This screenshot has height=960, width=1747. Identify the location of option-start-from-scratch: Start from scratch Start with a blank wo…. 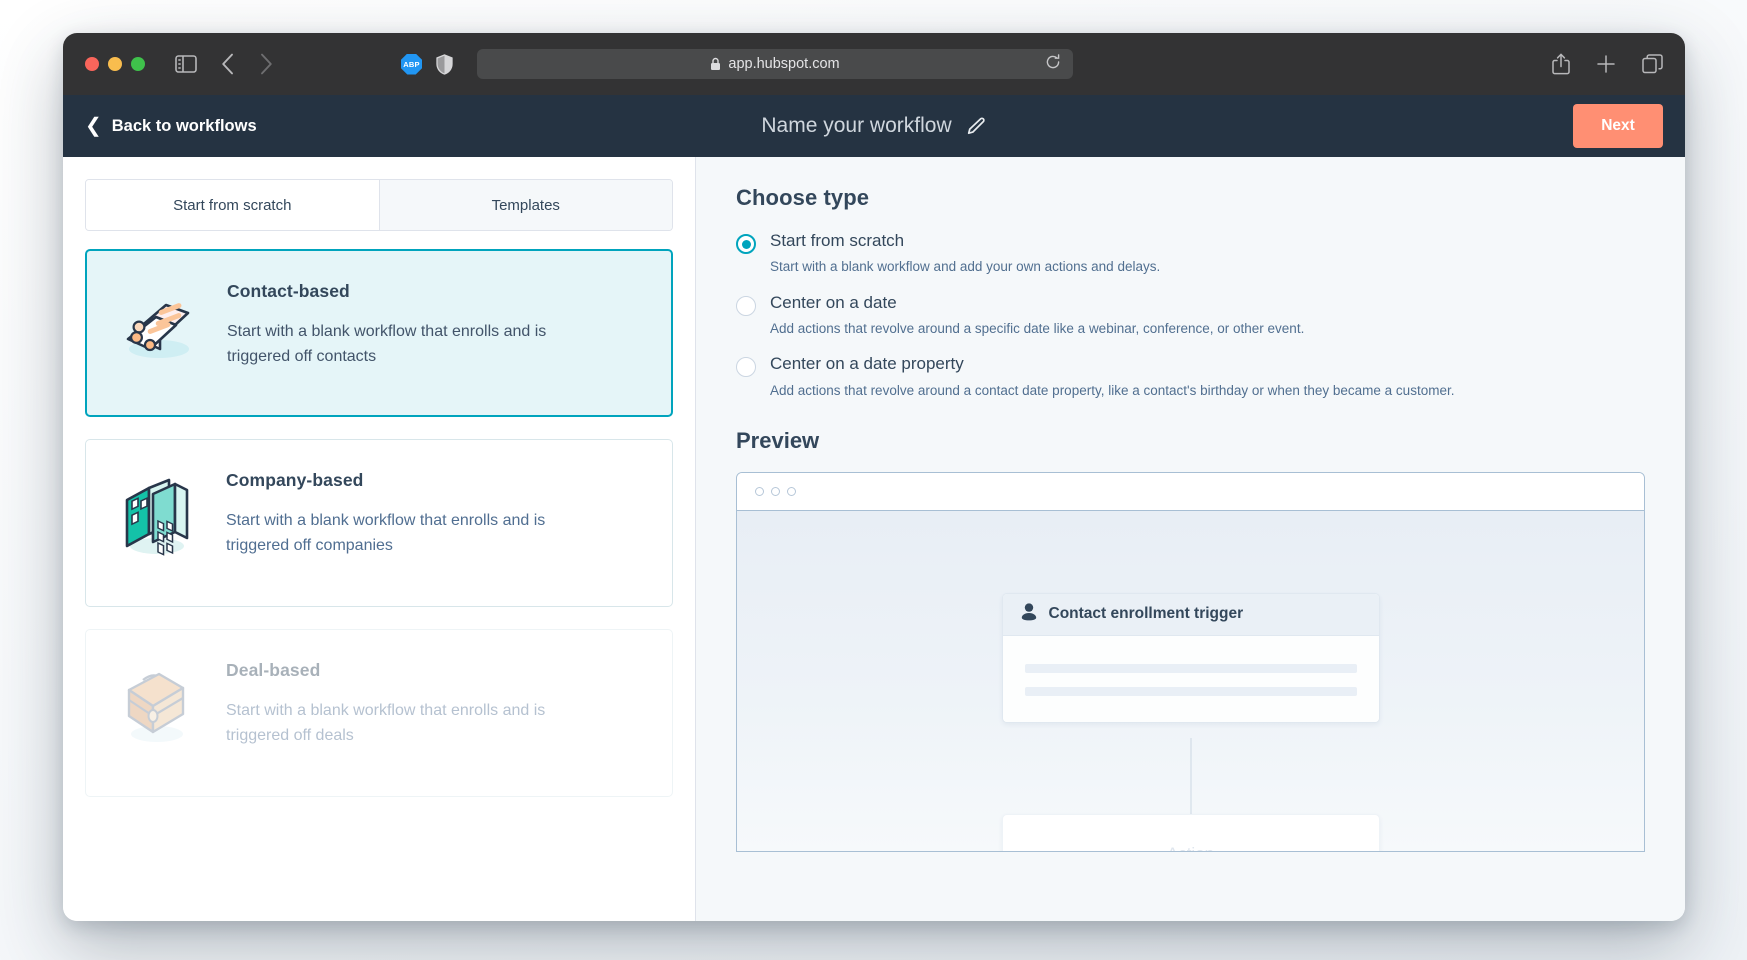
(1190, 254).